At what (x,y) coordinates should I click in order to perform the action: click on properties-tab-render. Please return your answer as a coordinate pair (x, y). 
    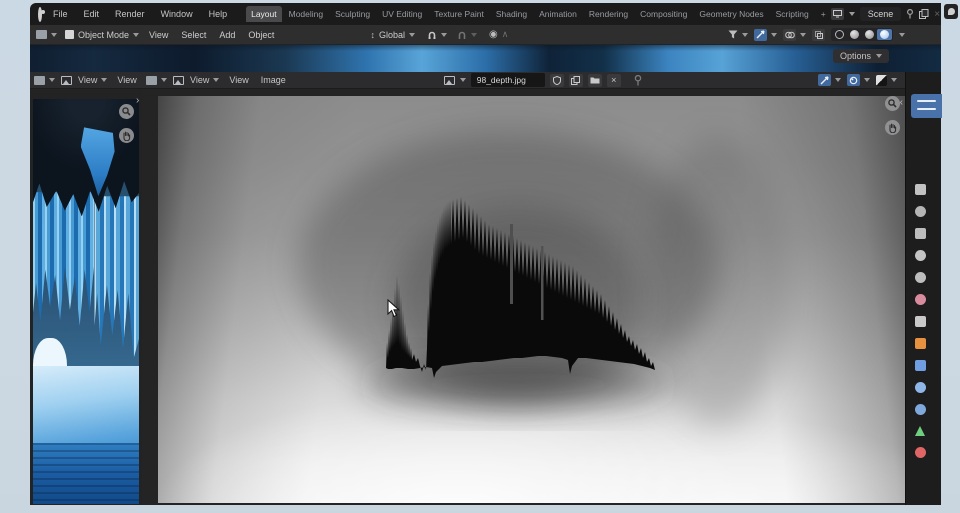
    Looking at the image, I should click on (920, 211).